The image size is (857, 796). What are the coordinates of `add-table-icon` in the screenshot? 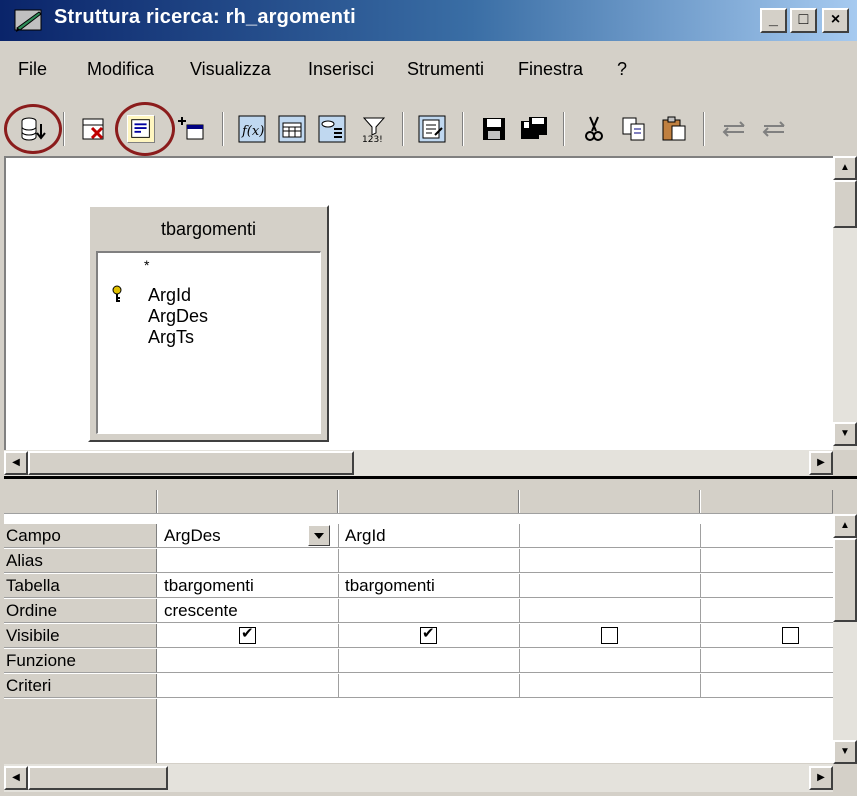 It's located at (192, 129).